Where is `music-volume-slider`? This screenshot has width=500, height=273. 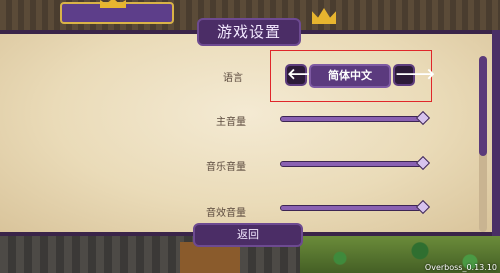 music-volume-slider is located at coordinates (355, 163).